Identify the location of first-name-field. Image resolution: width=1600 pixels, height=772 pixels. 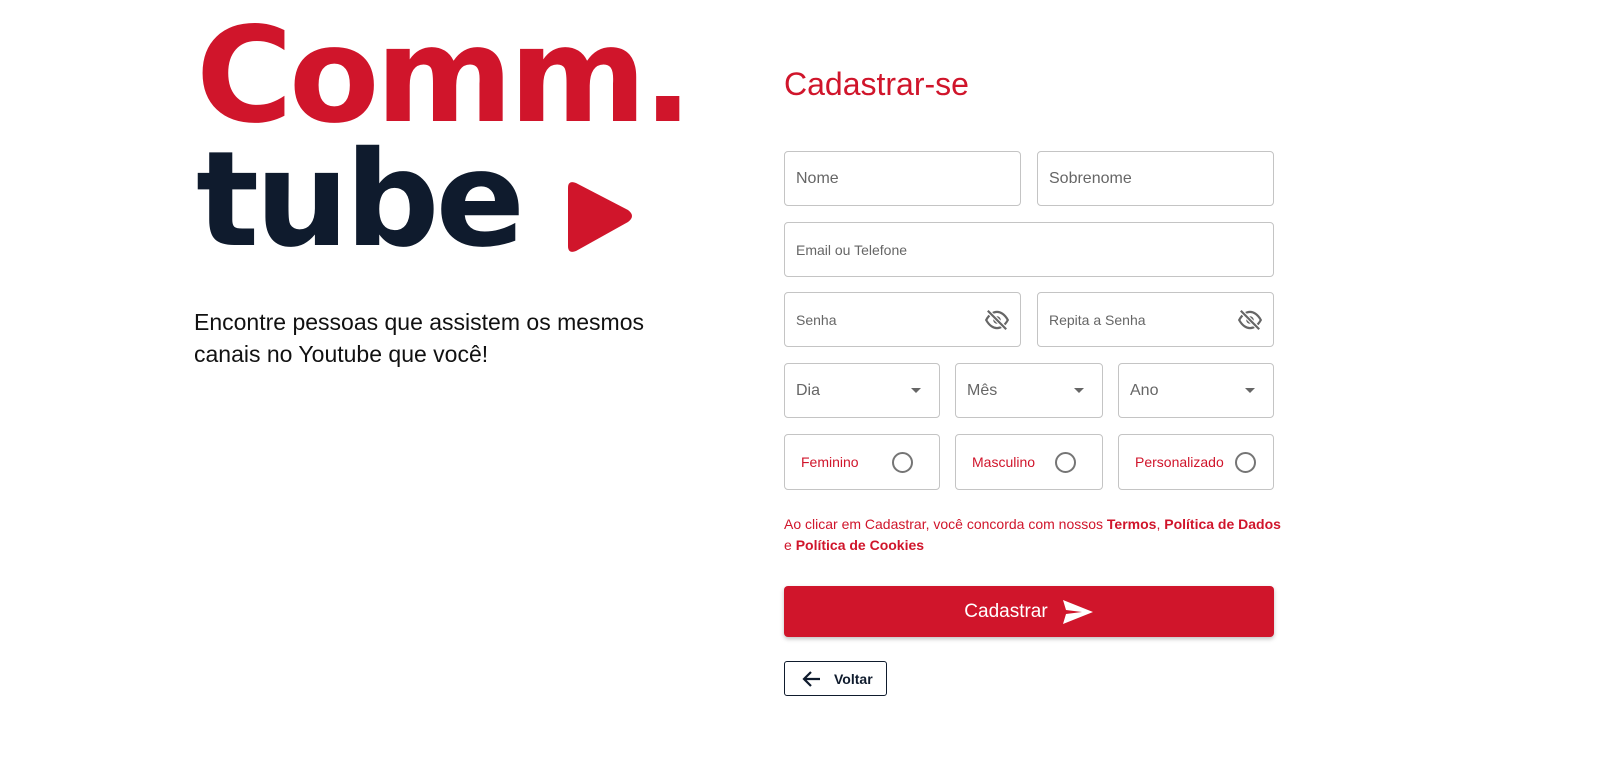
(902, 178).